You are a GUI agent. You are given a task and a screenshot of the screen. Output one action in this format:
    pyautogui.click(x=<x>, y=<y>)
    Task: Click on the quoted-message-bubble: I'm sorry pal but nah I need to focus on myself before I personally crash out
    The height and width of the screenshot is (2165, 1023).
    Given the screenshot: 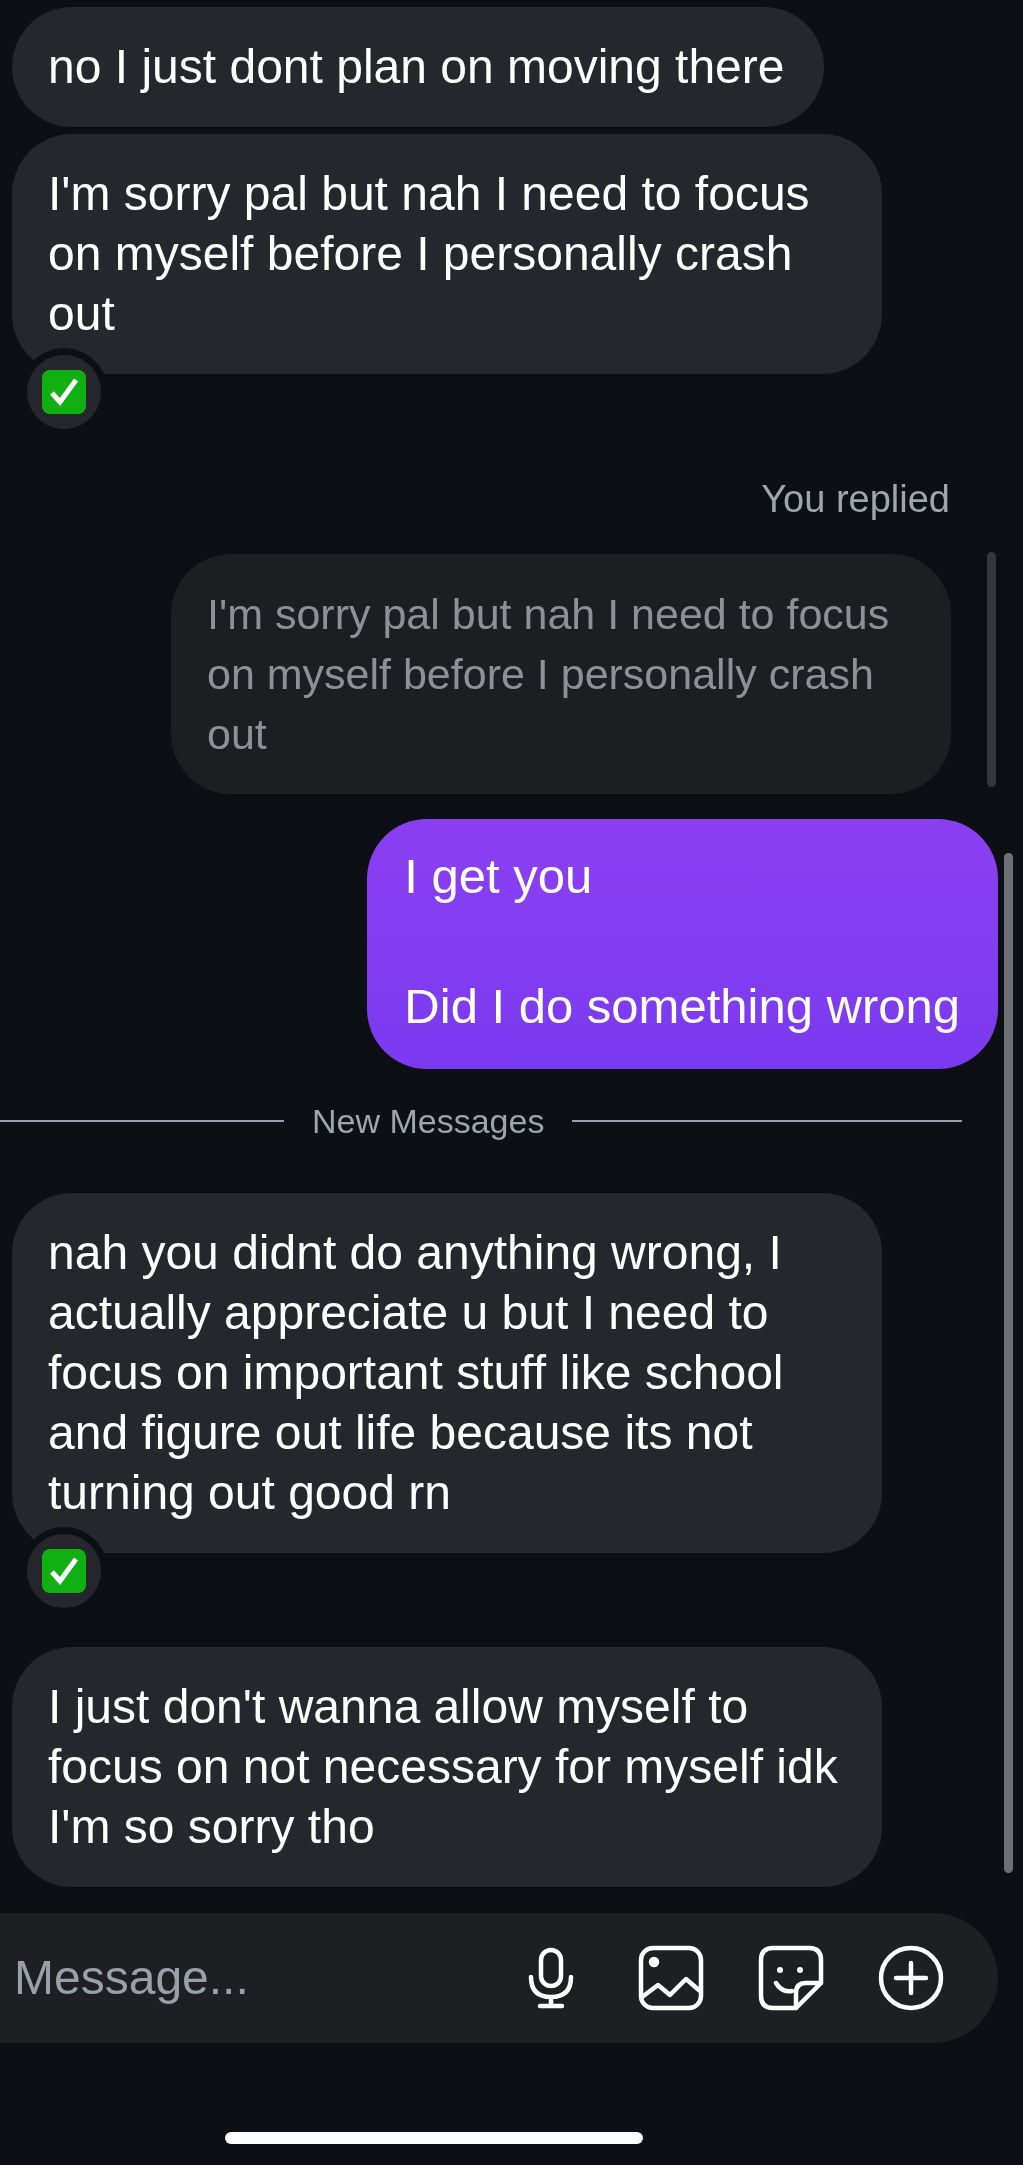 What is the action you would take?
    pyautogui.click(x=561, y=674)
    